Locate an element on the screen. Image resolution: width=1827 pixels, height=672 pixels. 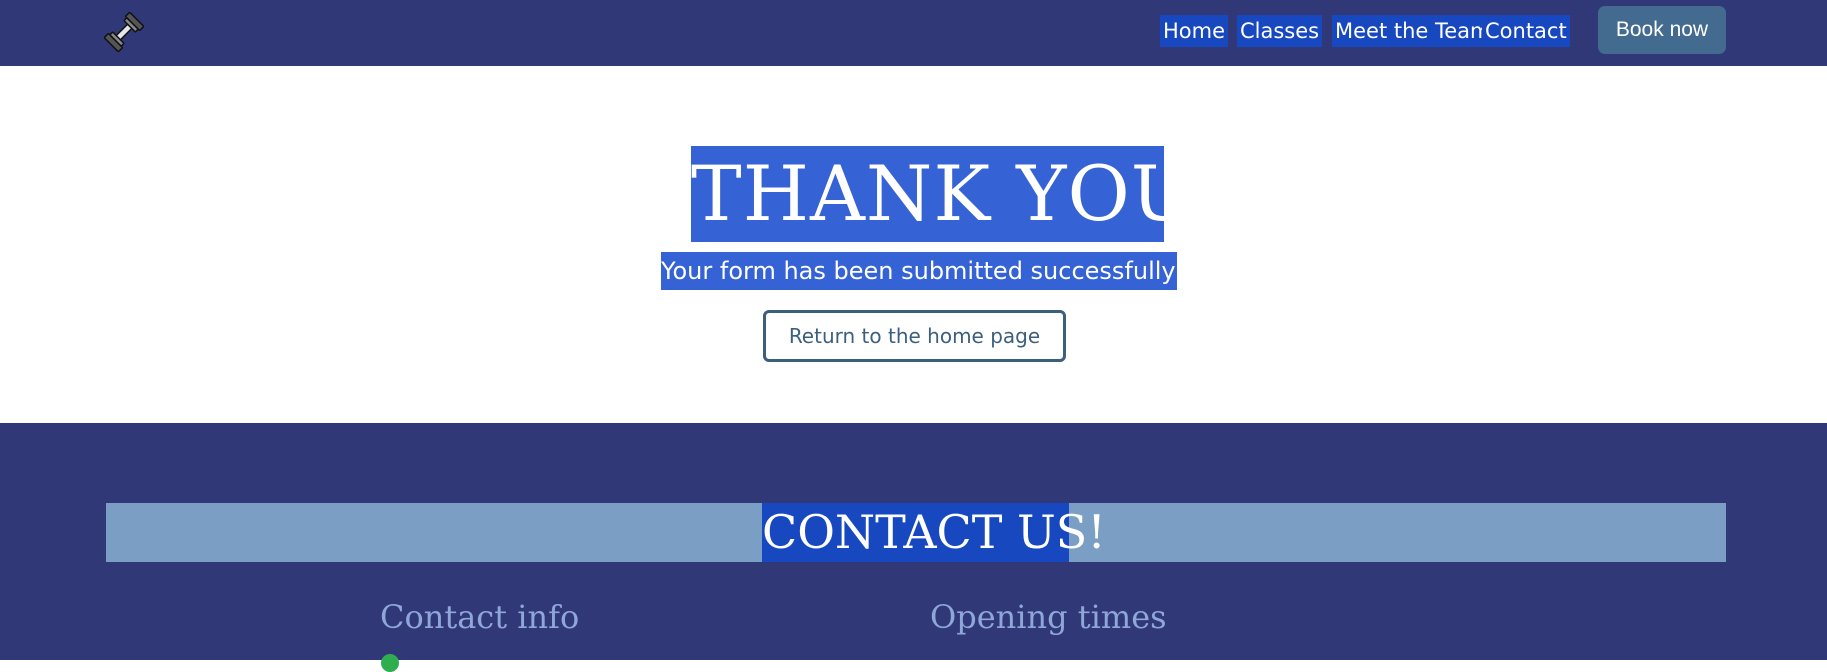
return-home-button: Return to the home page is located at coordinates (914, 336).